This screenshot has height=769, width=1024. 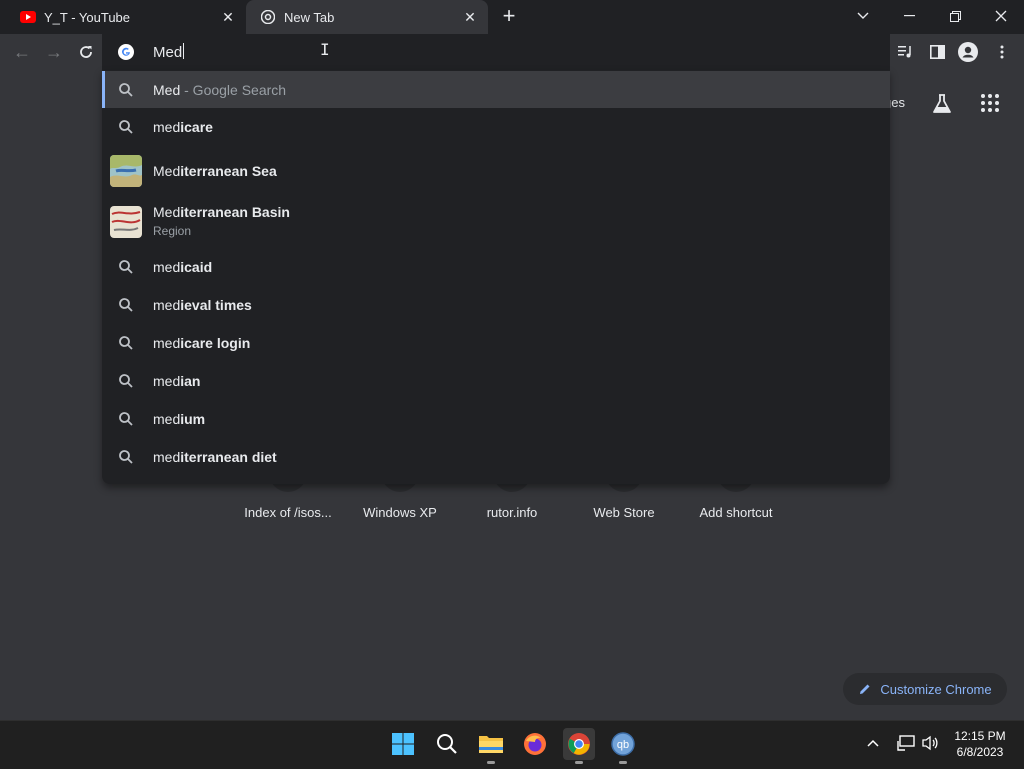 I want to click on suggestion-google-search: Med - Google Search, so click(x=496, y=89).